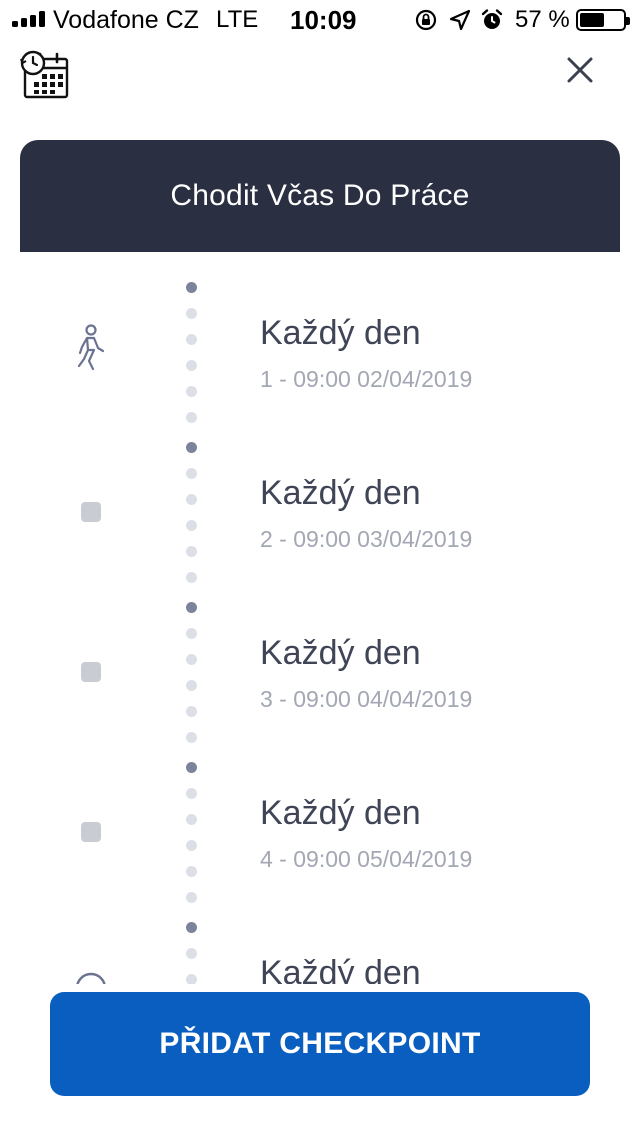 This screenshot has width=640, height=1136. What do you see at coordinates (237, 19) in the screenshot?
I see `network-type: LTE` at bounding box center [237, 19].